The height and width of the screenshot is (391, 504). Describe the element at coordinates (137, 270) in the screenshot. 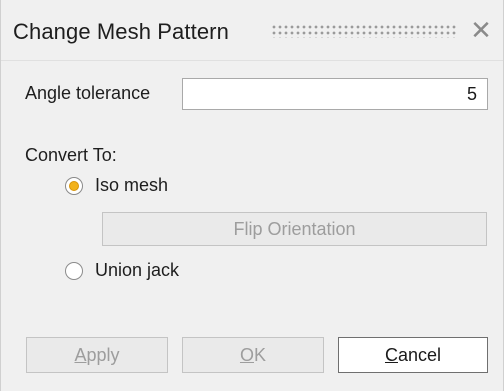

I see `union-jack-label: Union jack` at that location.